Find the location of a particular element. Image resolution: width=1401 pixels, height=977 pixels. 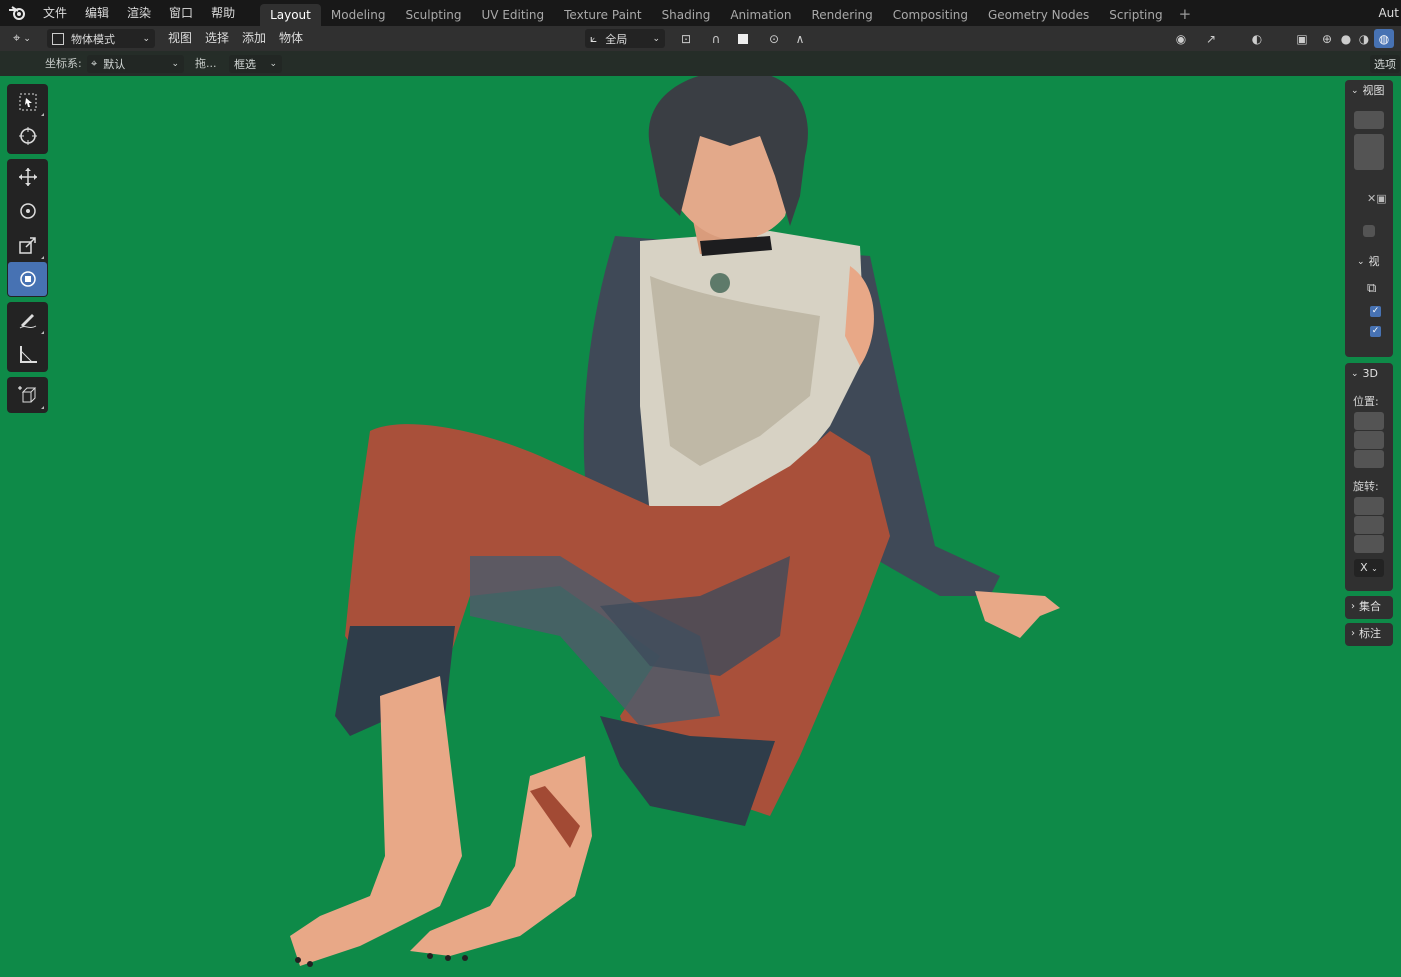

drag-select: 框选 ⌄ is located at coordinates (255, 64).